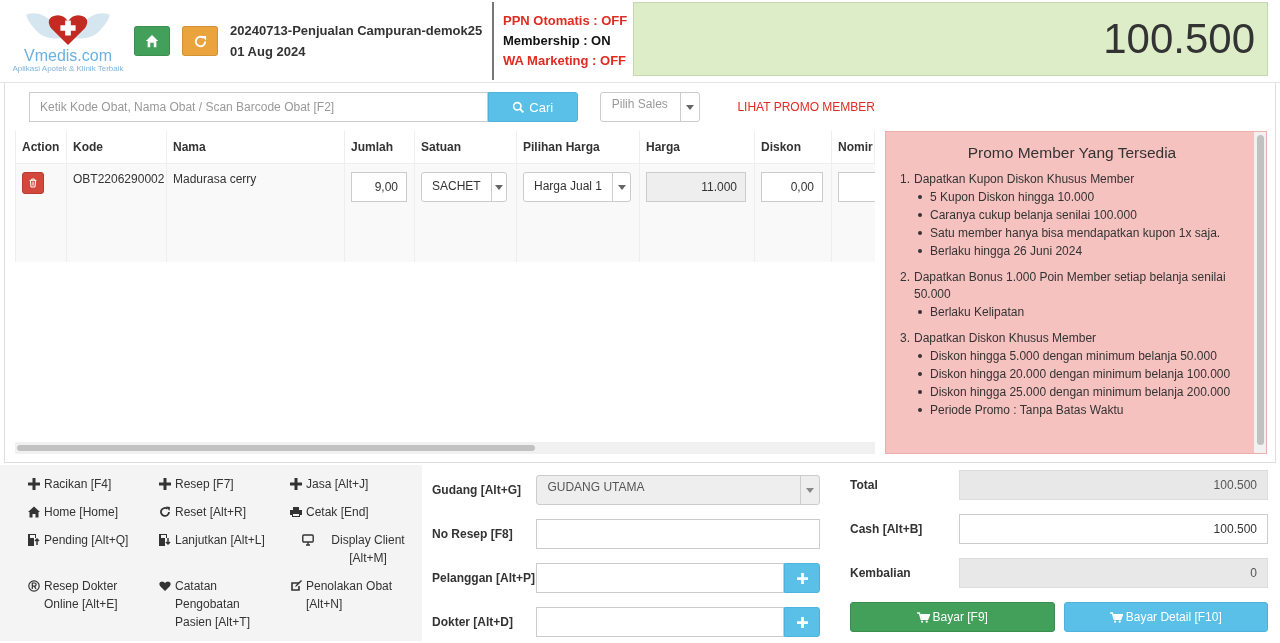 This screenshot has width=1280, height=643. I want to click on field-label: Pelanggan [Alt+P], so click(484, 578).